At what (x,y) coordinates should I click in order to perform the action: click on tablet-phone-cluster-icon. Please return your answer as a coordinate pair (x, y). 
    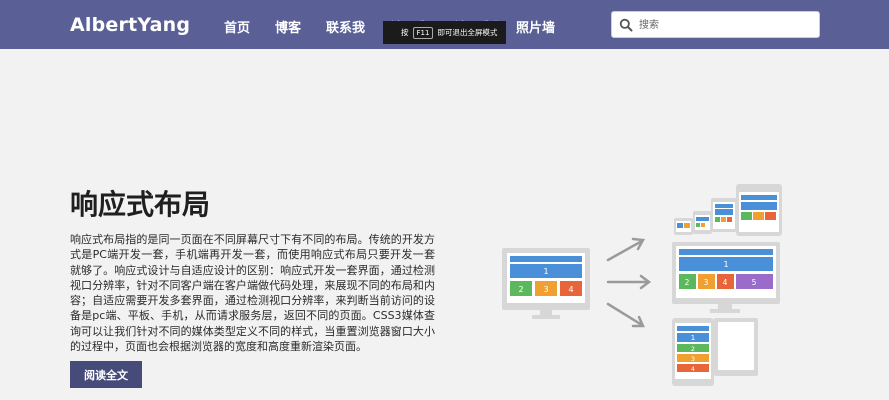
    Looking at the image, I should click on (728, 210).